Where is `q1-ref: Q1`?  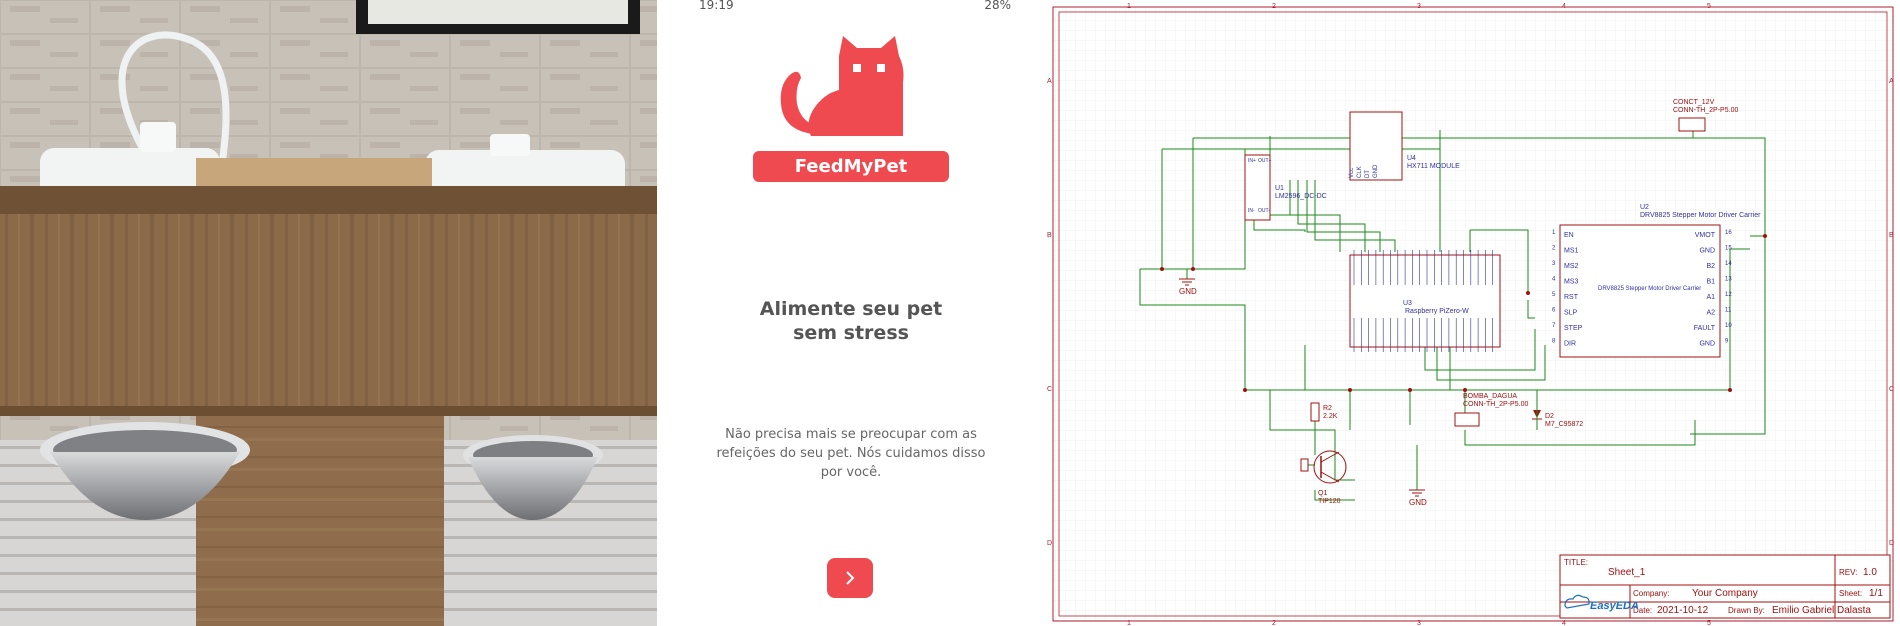 q1-ref: Q1 is located at coordinates (1322, 493).